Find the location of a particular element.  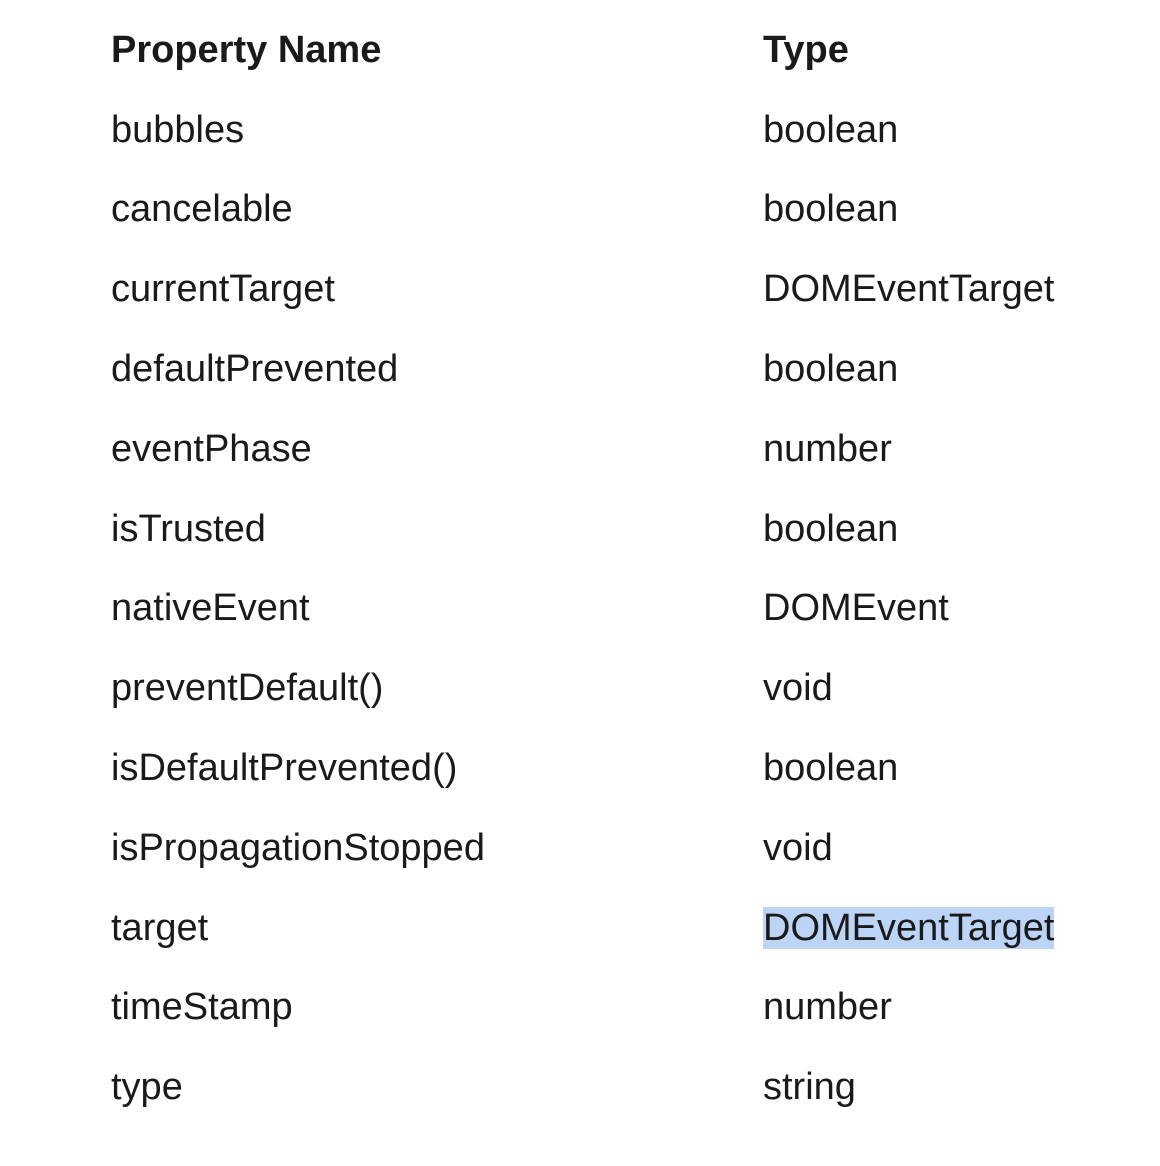

table-row: timeStamp number is located at coordinates (627, 1008).